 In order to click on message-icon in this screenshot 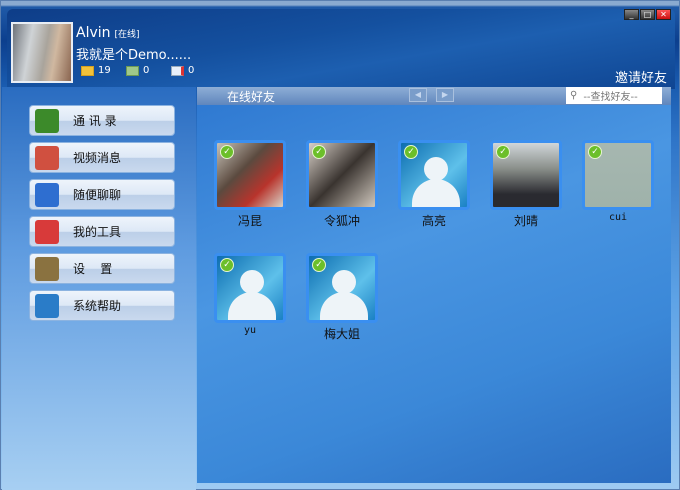, I will do `click(177, 70)`.